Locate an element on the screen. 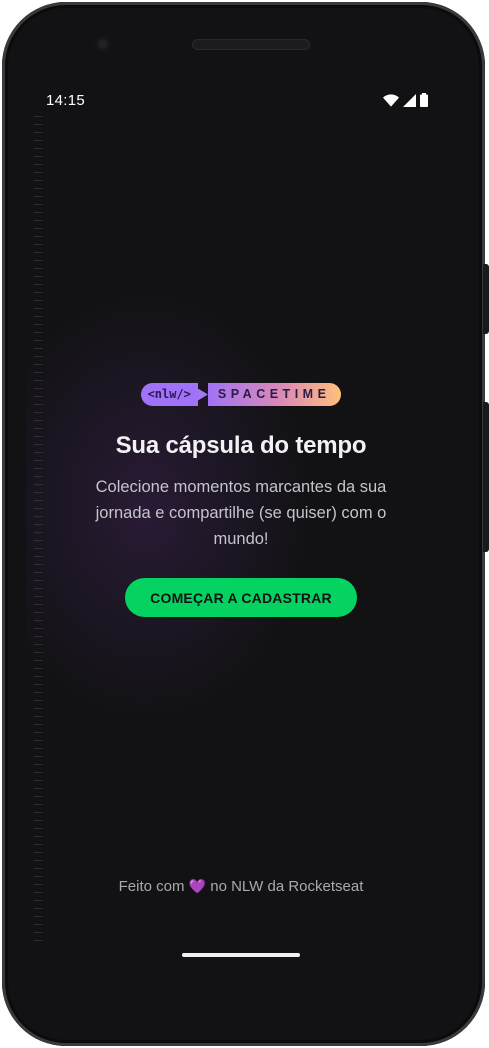  logo-connector is located at coordinates (202, 394).